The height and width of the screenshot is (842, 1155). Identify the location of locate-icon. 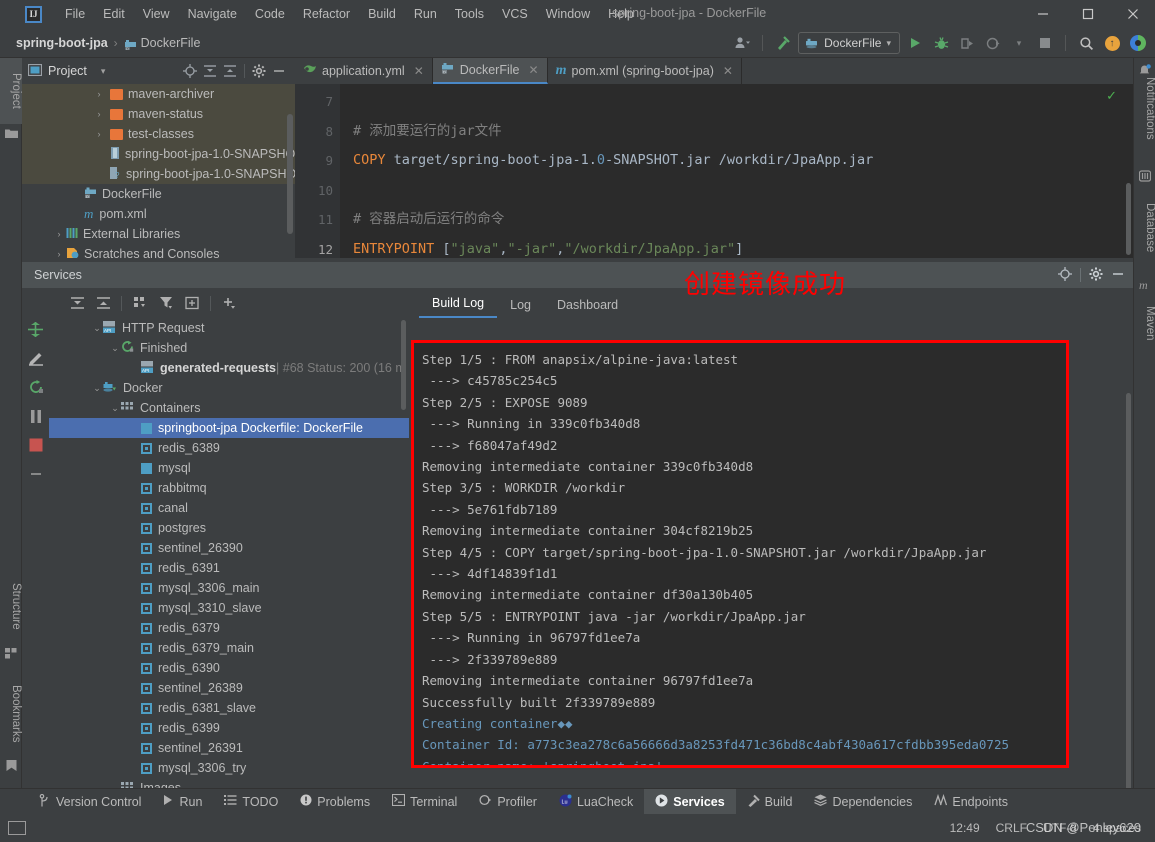
(190, 71).